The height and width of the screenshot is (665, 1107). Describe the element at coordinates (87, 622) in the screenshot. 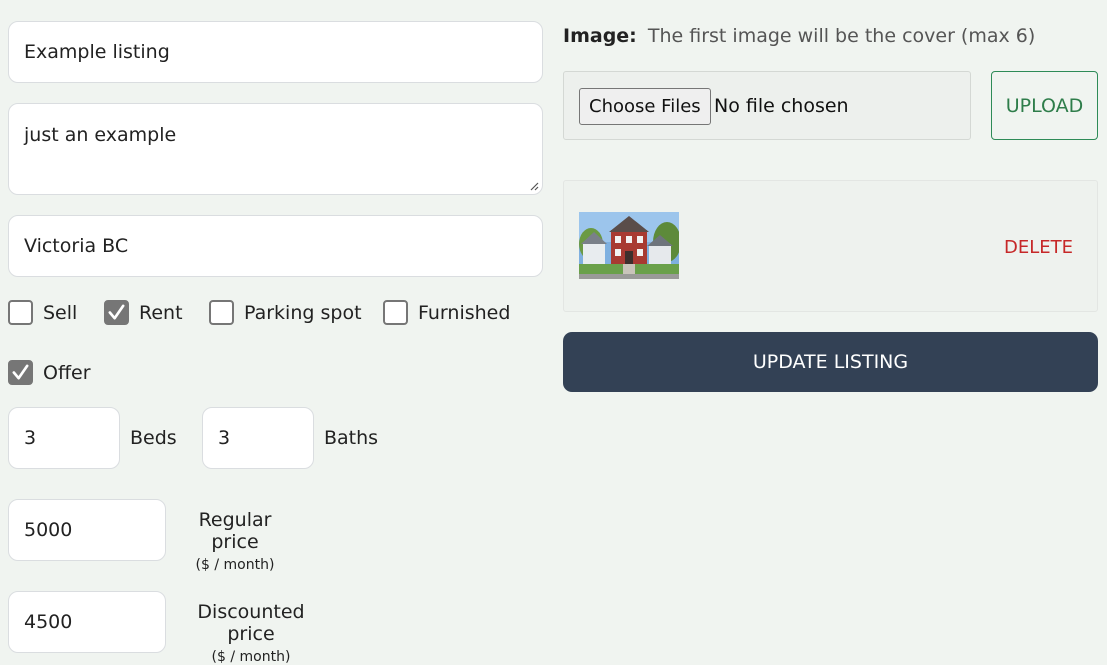

I see `discounted-price-input: 4500` at that location.